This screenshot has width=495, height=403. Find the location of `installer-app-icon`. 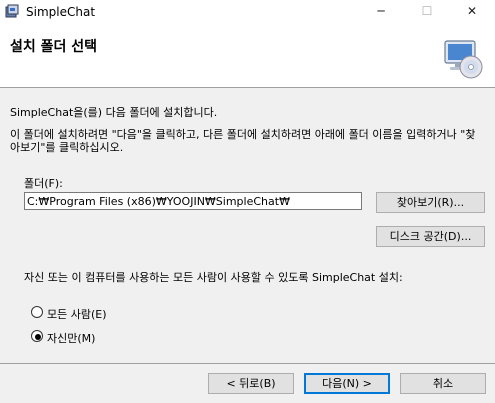

installer-app-icon is located at coordinates (12, 11).